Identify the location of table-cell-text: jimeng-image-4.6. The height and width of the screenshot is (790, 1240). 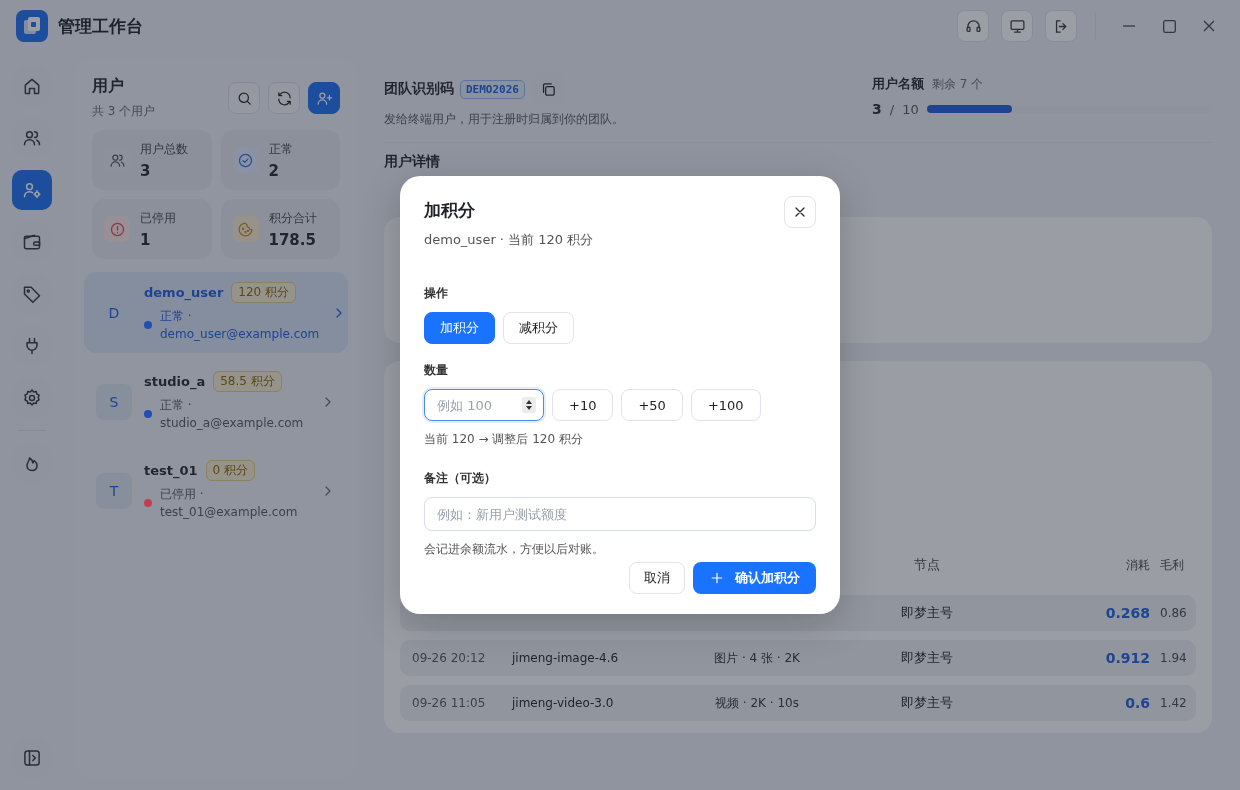
(566, 658).